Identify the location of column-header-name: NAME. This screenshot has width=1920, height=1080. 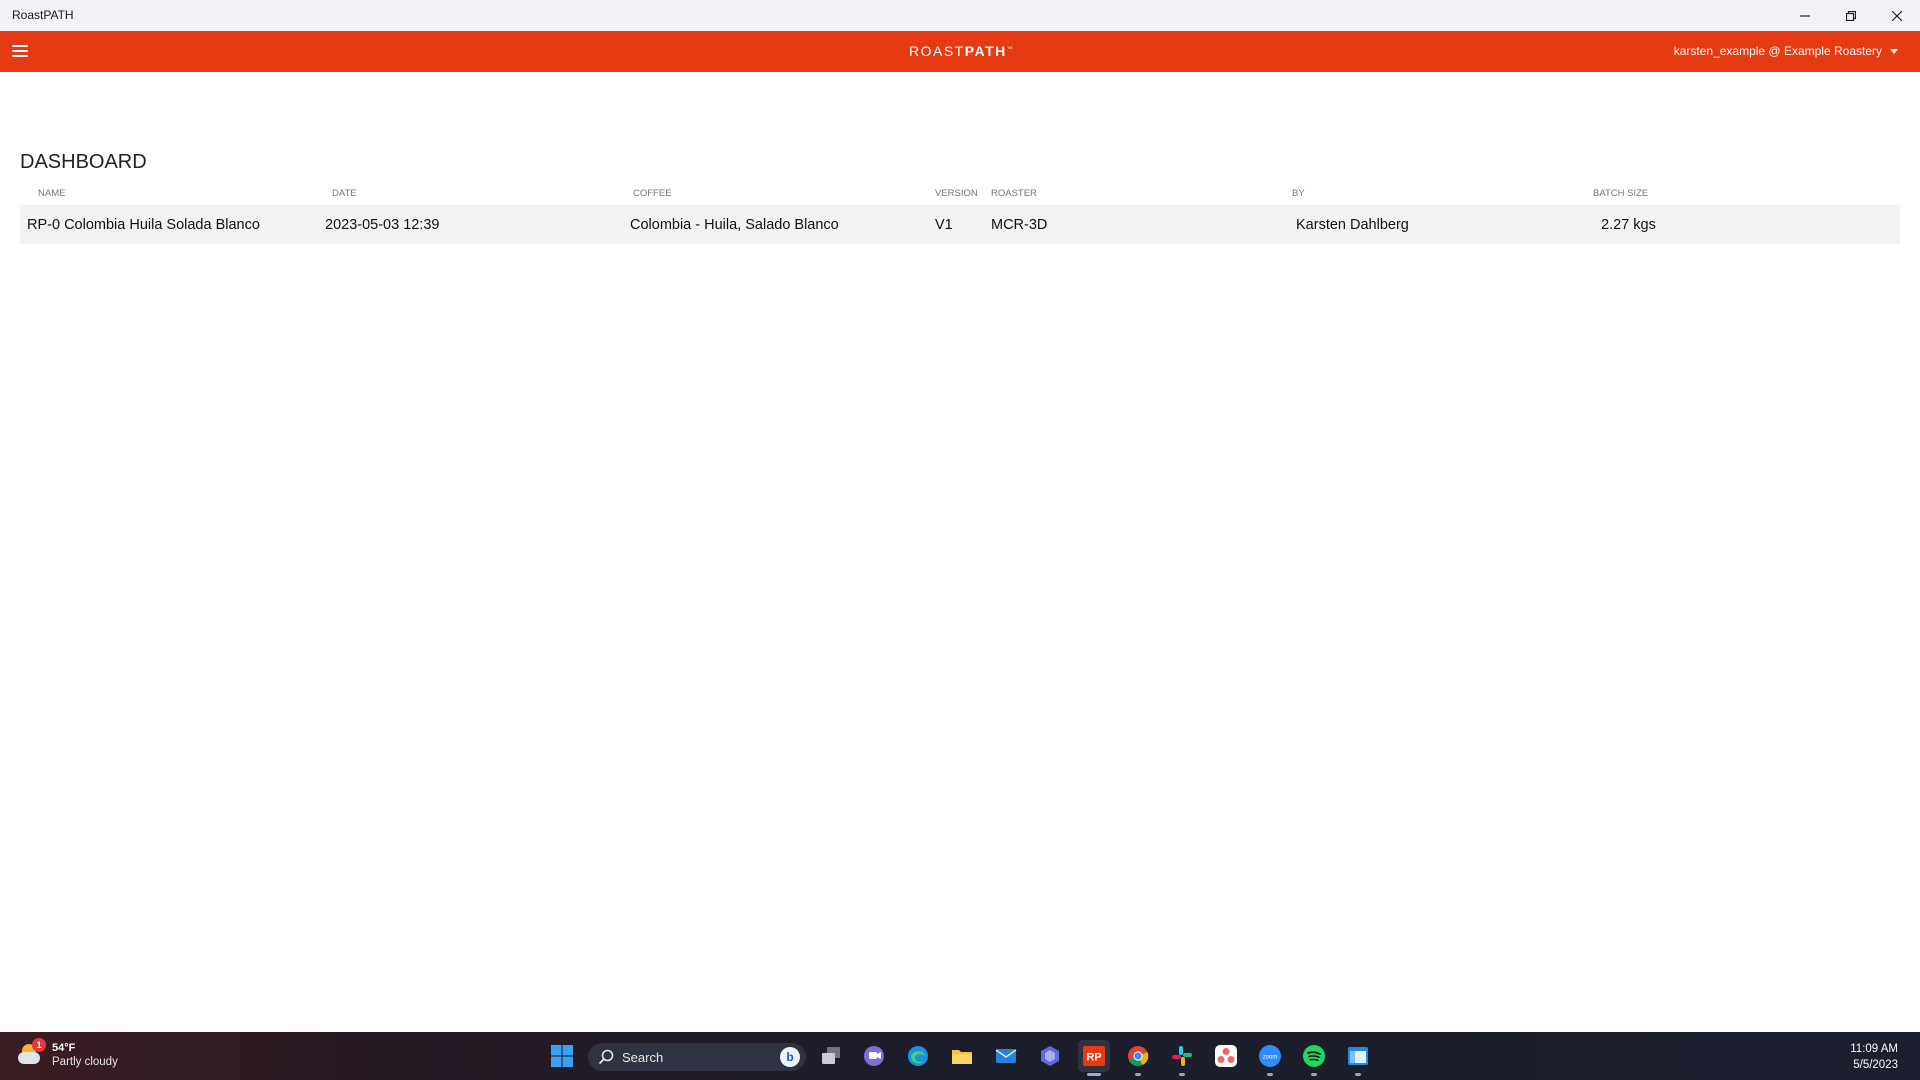
(51, 193).